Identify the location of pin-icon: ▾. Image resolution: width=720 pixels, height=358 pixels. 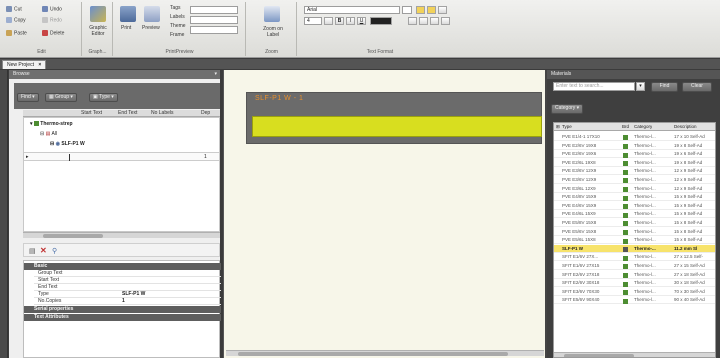
(215, 74).